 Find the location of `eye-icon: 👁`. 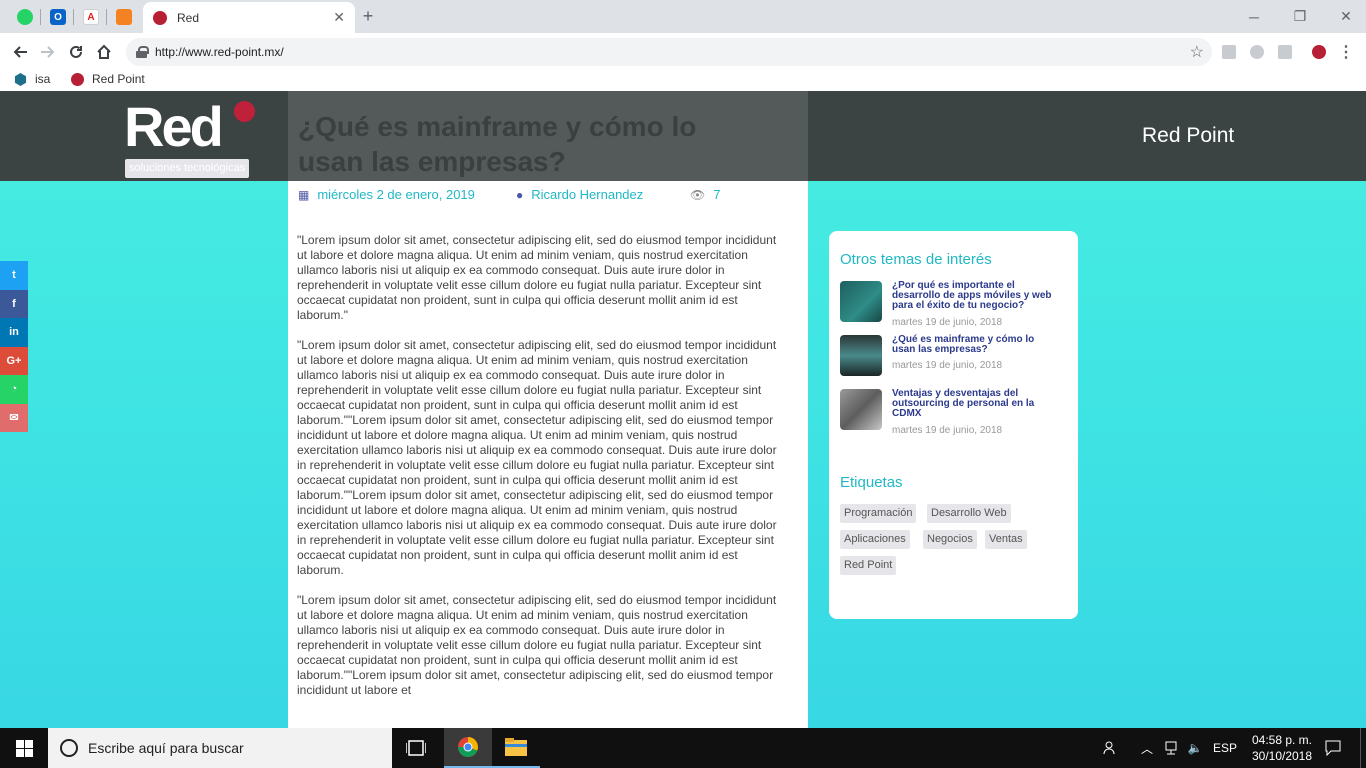

eye-icon: 👁 is located at coordinates (698, 194).